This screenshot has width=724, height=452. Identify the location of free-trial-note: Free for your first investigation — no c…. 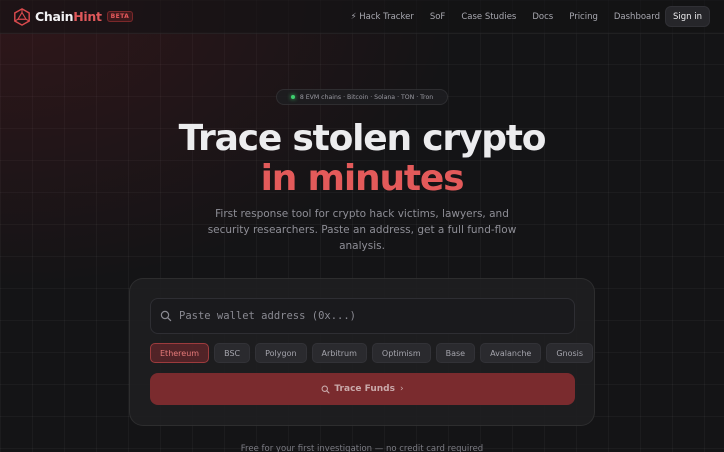
(362, 448).